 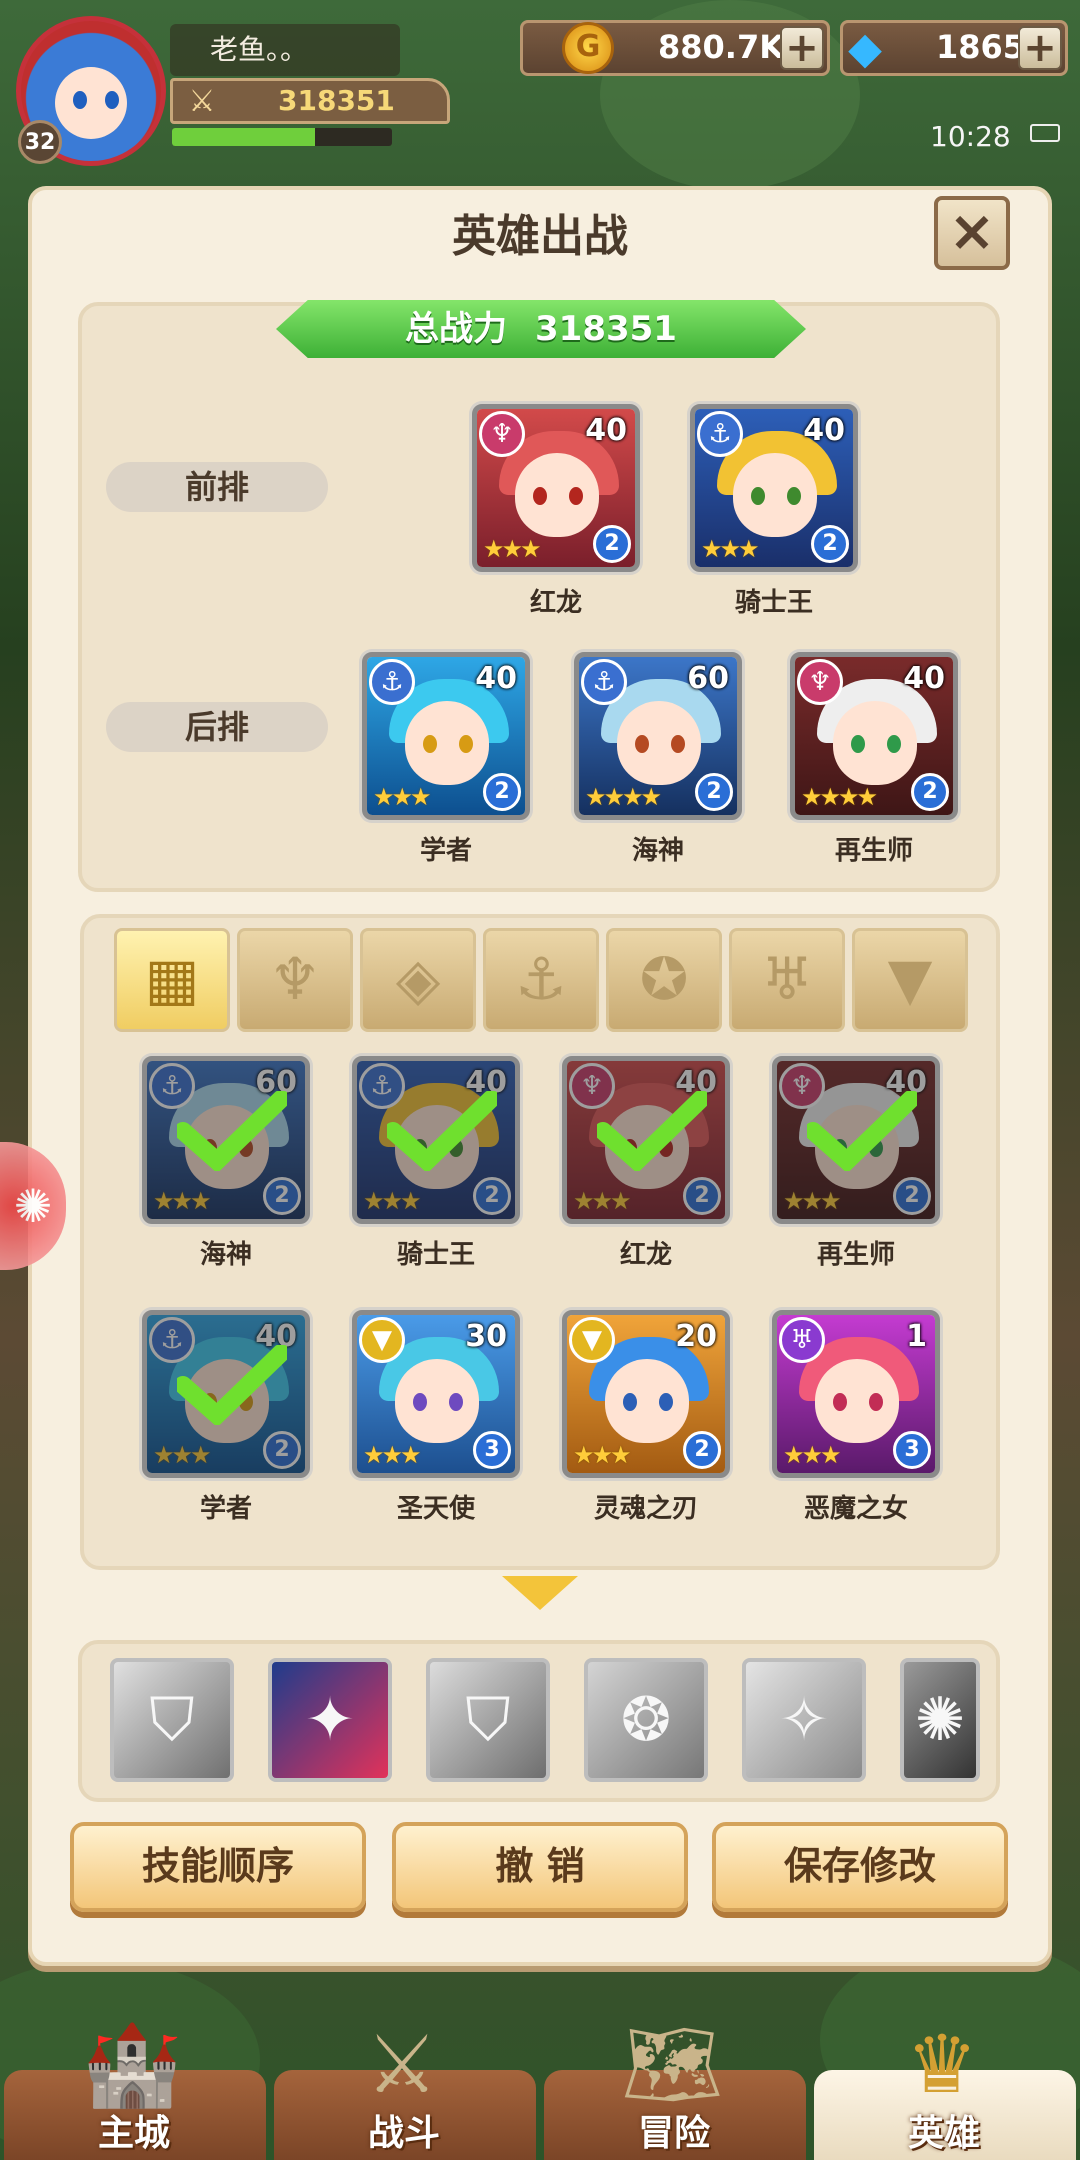 What do you see at coordinates (217, 487) in the screenshot?
I see `front-row-label: 前排` at bounding box center [217, 487].